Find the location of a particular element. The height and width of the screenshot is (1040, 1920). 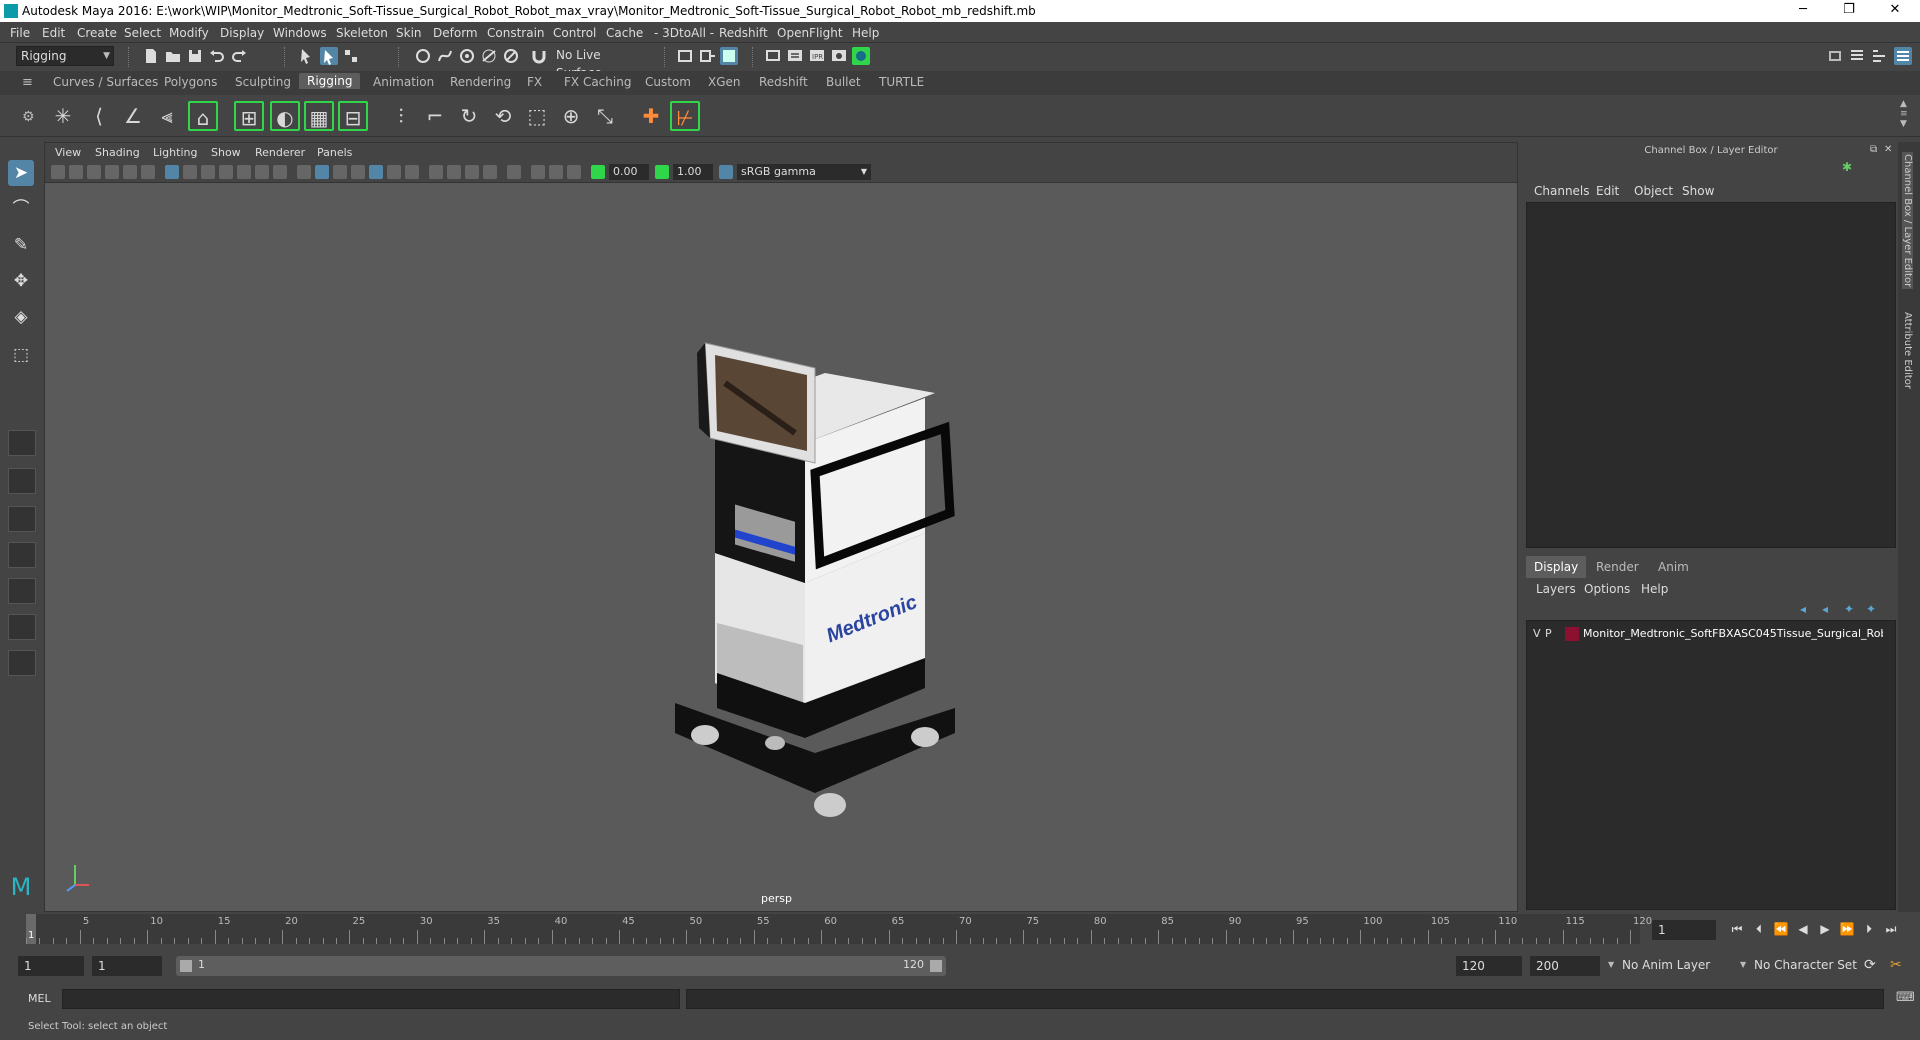

make-live-icon is located at coordinates (511, 56).